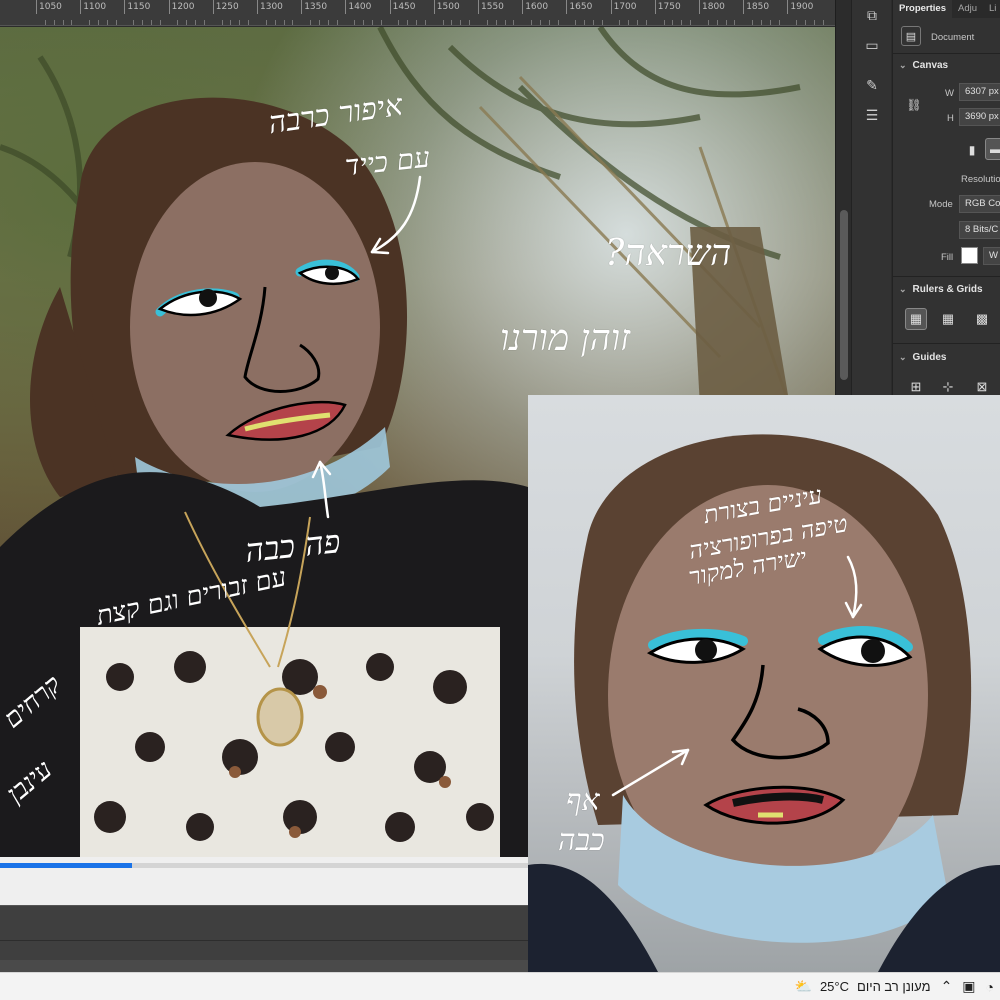 The height and width of the screenshot is (1000, 1000). What do you see at coordinates (979, 117) in the screenshot?
I see `height-field: 3690 px` at bounding box center [979, 117].